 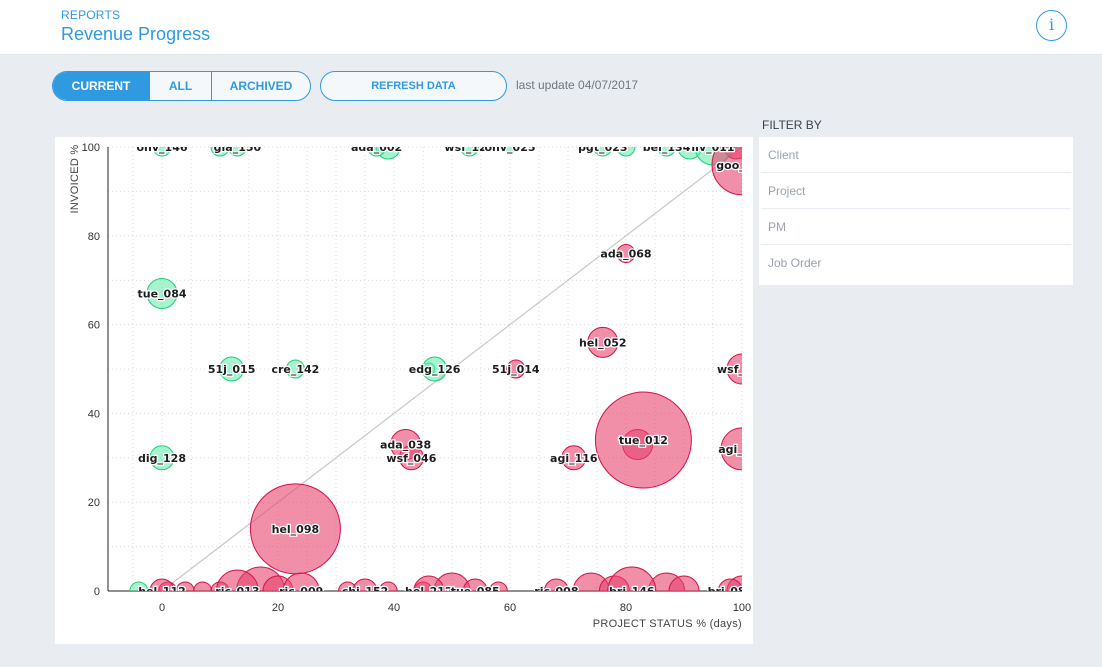 I want to click on bubble-label: agi_116, so click(x=574, y=458).